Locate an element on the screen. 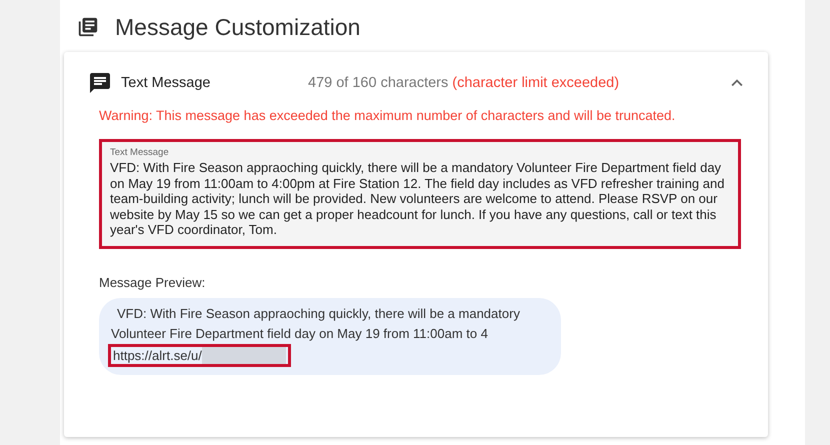 The width and height of the screenshot is (830, 445). preview-line: VFD: With Fire Season appraoching quickly, there will be a mandatory is located at coordinates (318, 313).